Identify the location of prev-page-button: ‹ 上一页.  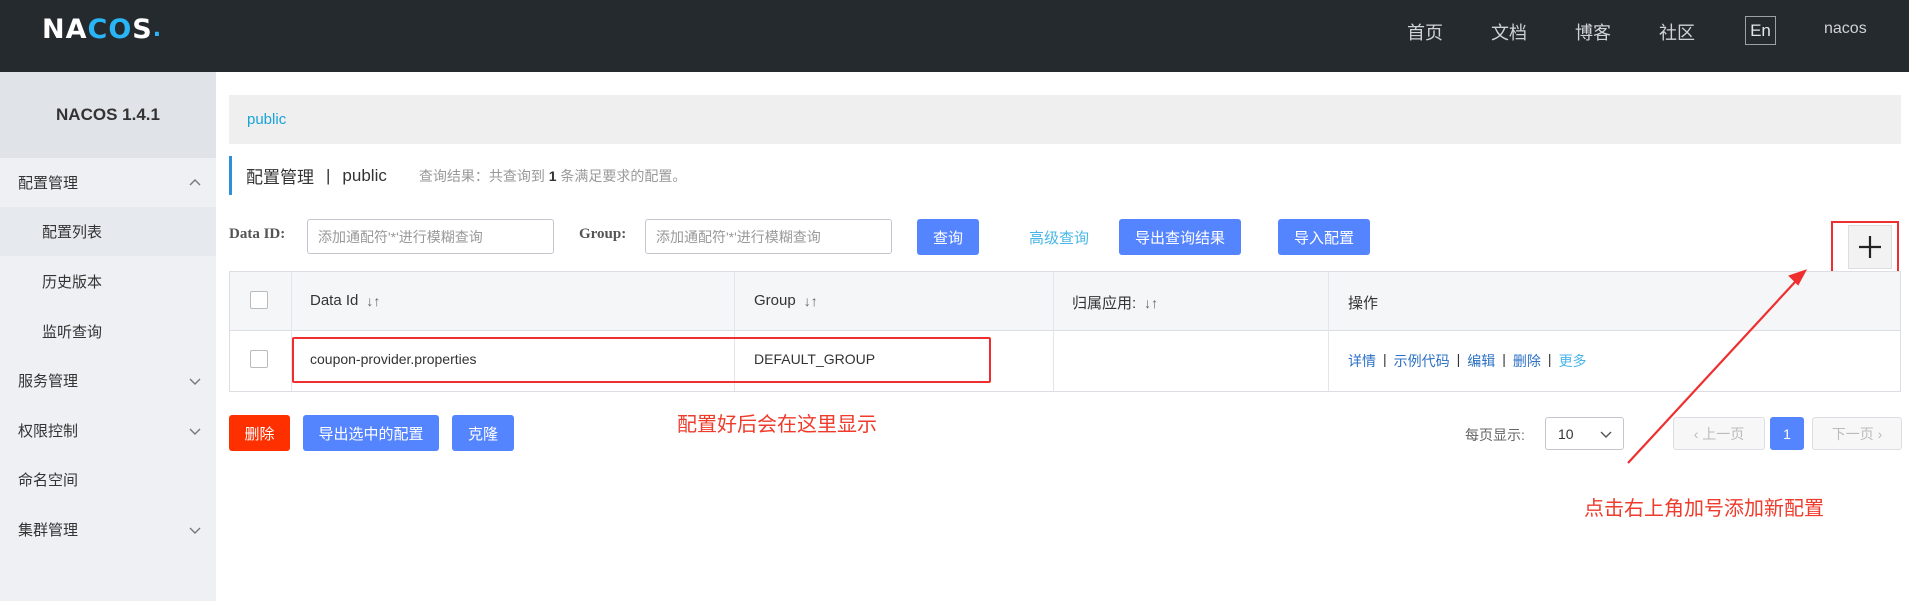
(1719, 433).